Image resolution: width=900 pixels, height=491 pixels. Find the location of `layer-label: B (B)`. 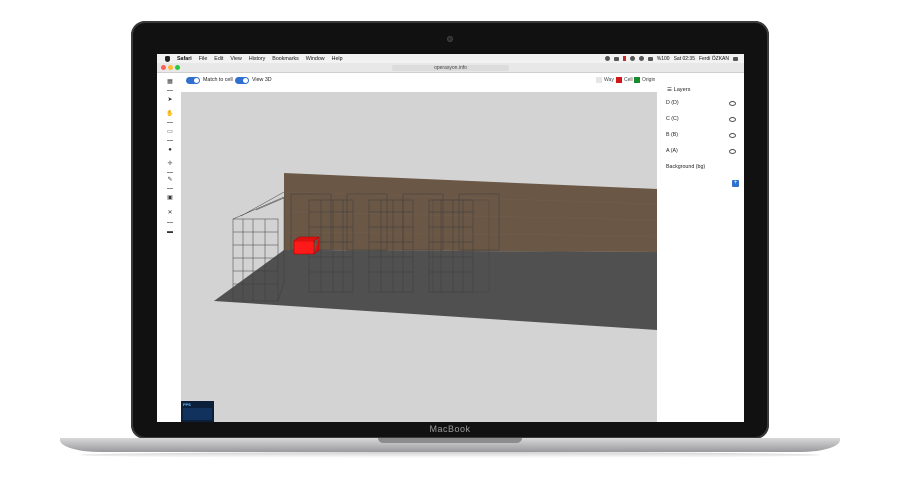

layer-label: B (B) is located at coordinates (672, 135).